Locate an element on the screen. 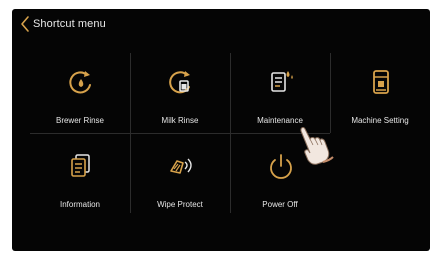 This screenshot has height=261, width=439. tile-label: Wipe Protect is located at coordinates (180, 204).